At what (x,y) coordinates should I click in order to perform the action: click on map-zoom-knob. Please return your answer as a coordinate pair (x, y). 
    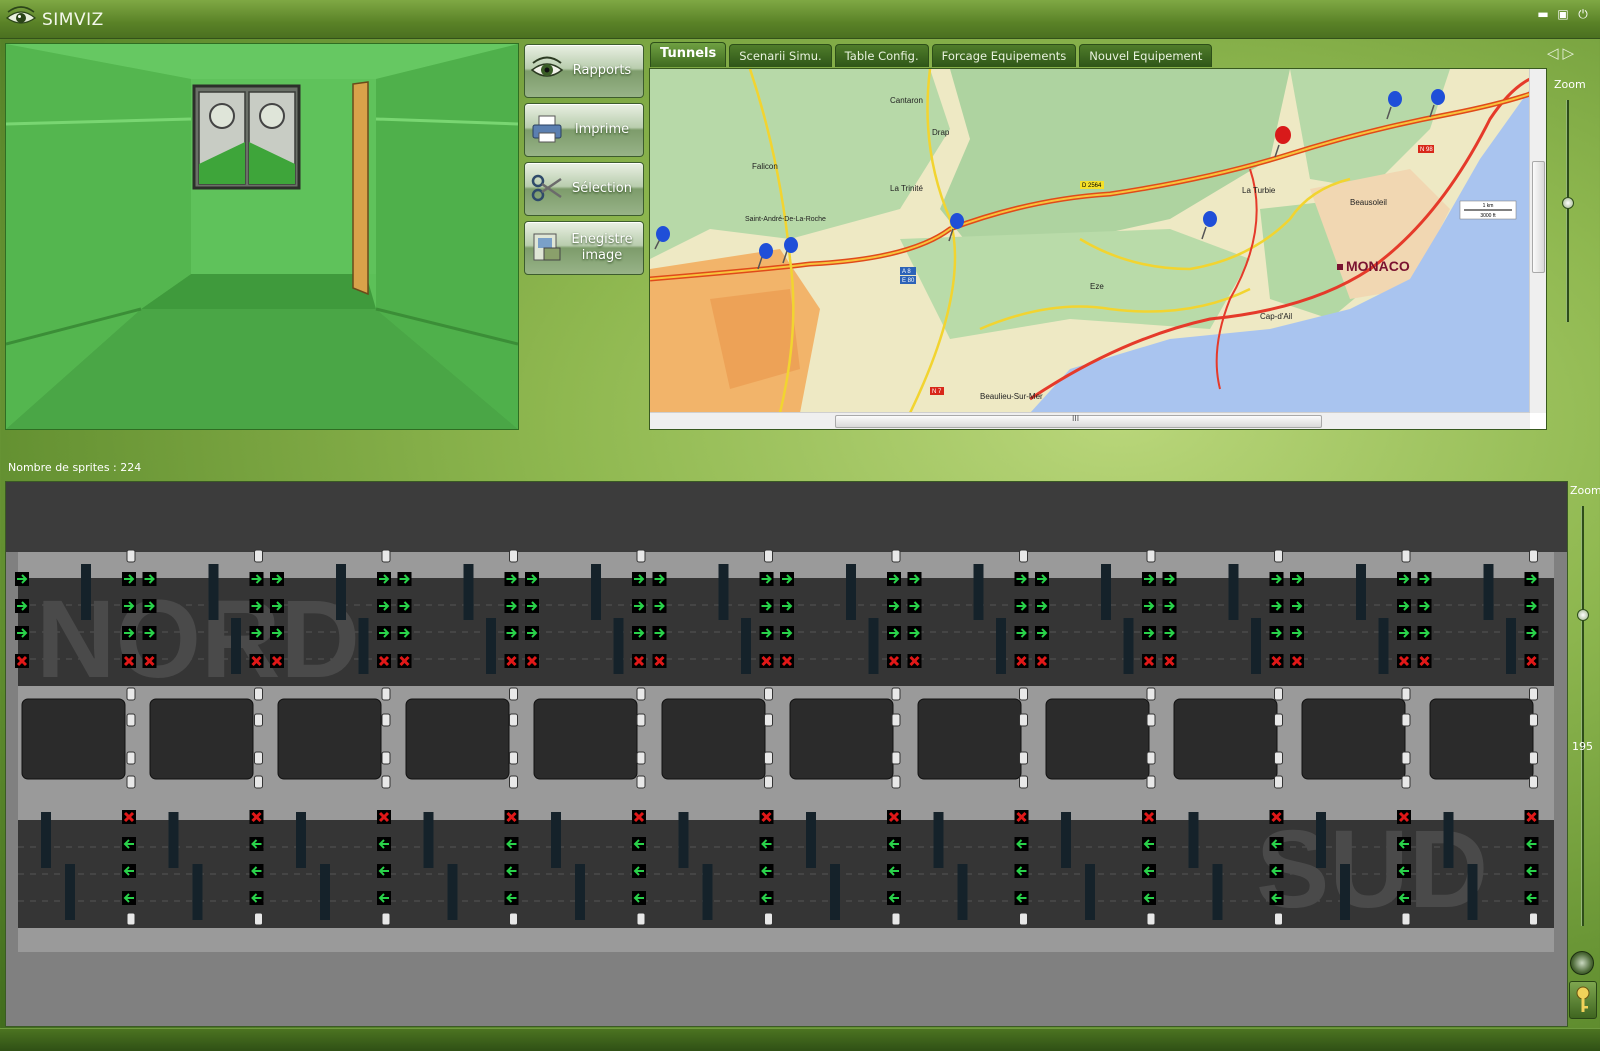
    Looking at the image, I should click on (1568, 203).